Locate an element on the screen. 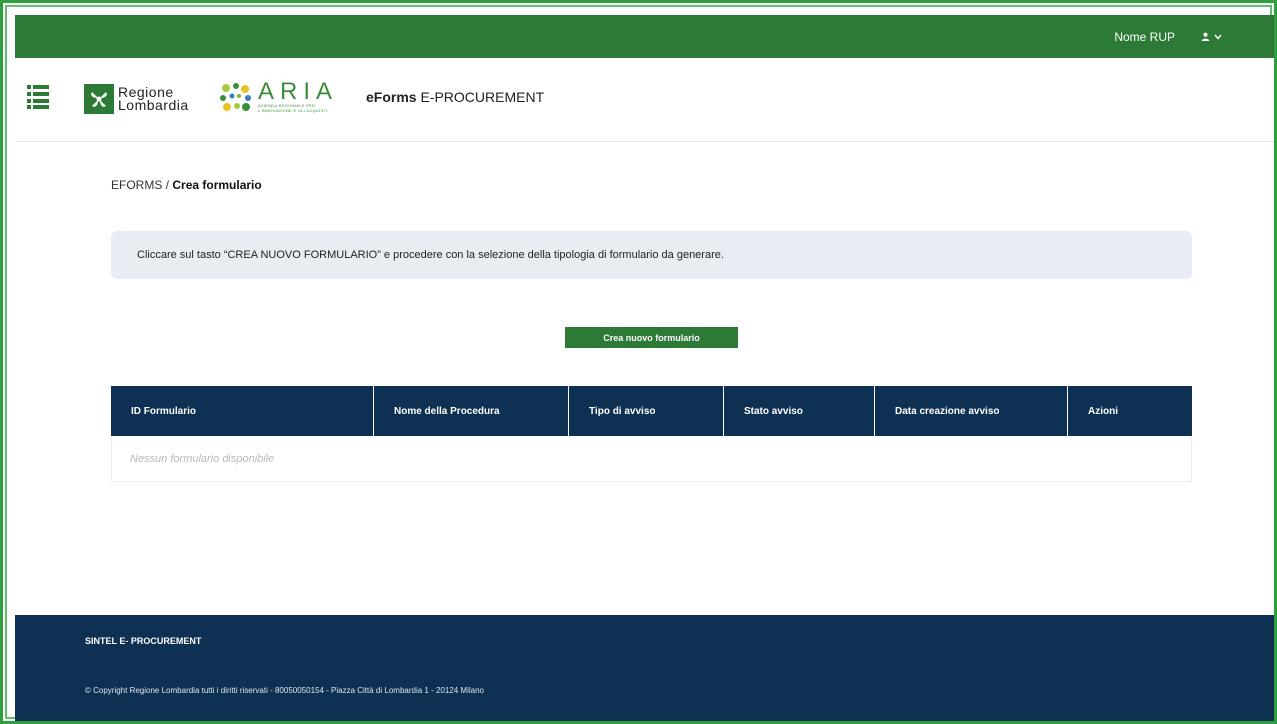 This screenshot has width=1277, height=724. logo-aria-name: ARIA is located at coordinates (298, 91).